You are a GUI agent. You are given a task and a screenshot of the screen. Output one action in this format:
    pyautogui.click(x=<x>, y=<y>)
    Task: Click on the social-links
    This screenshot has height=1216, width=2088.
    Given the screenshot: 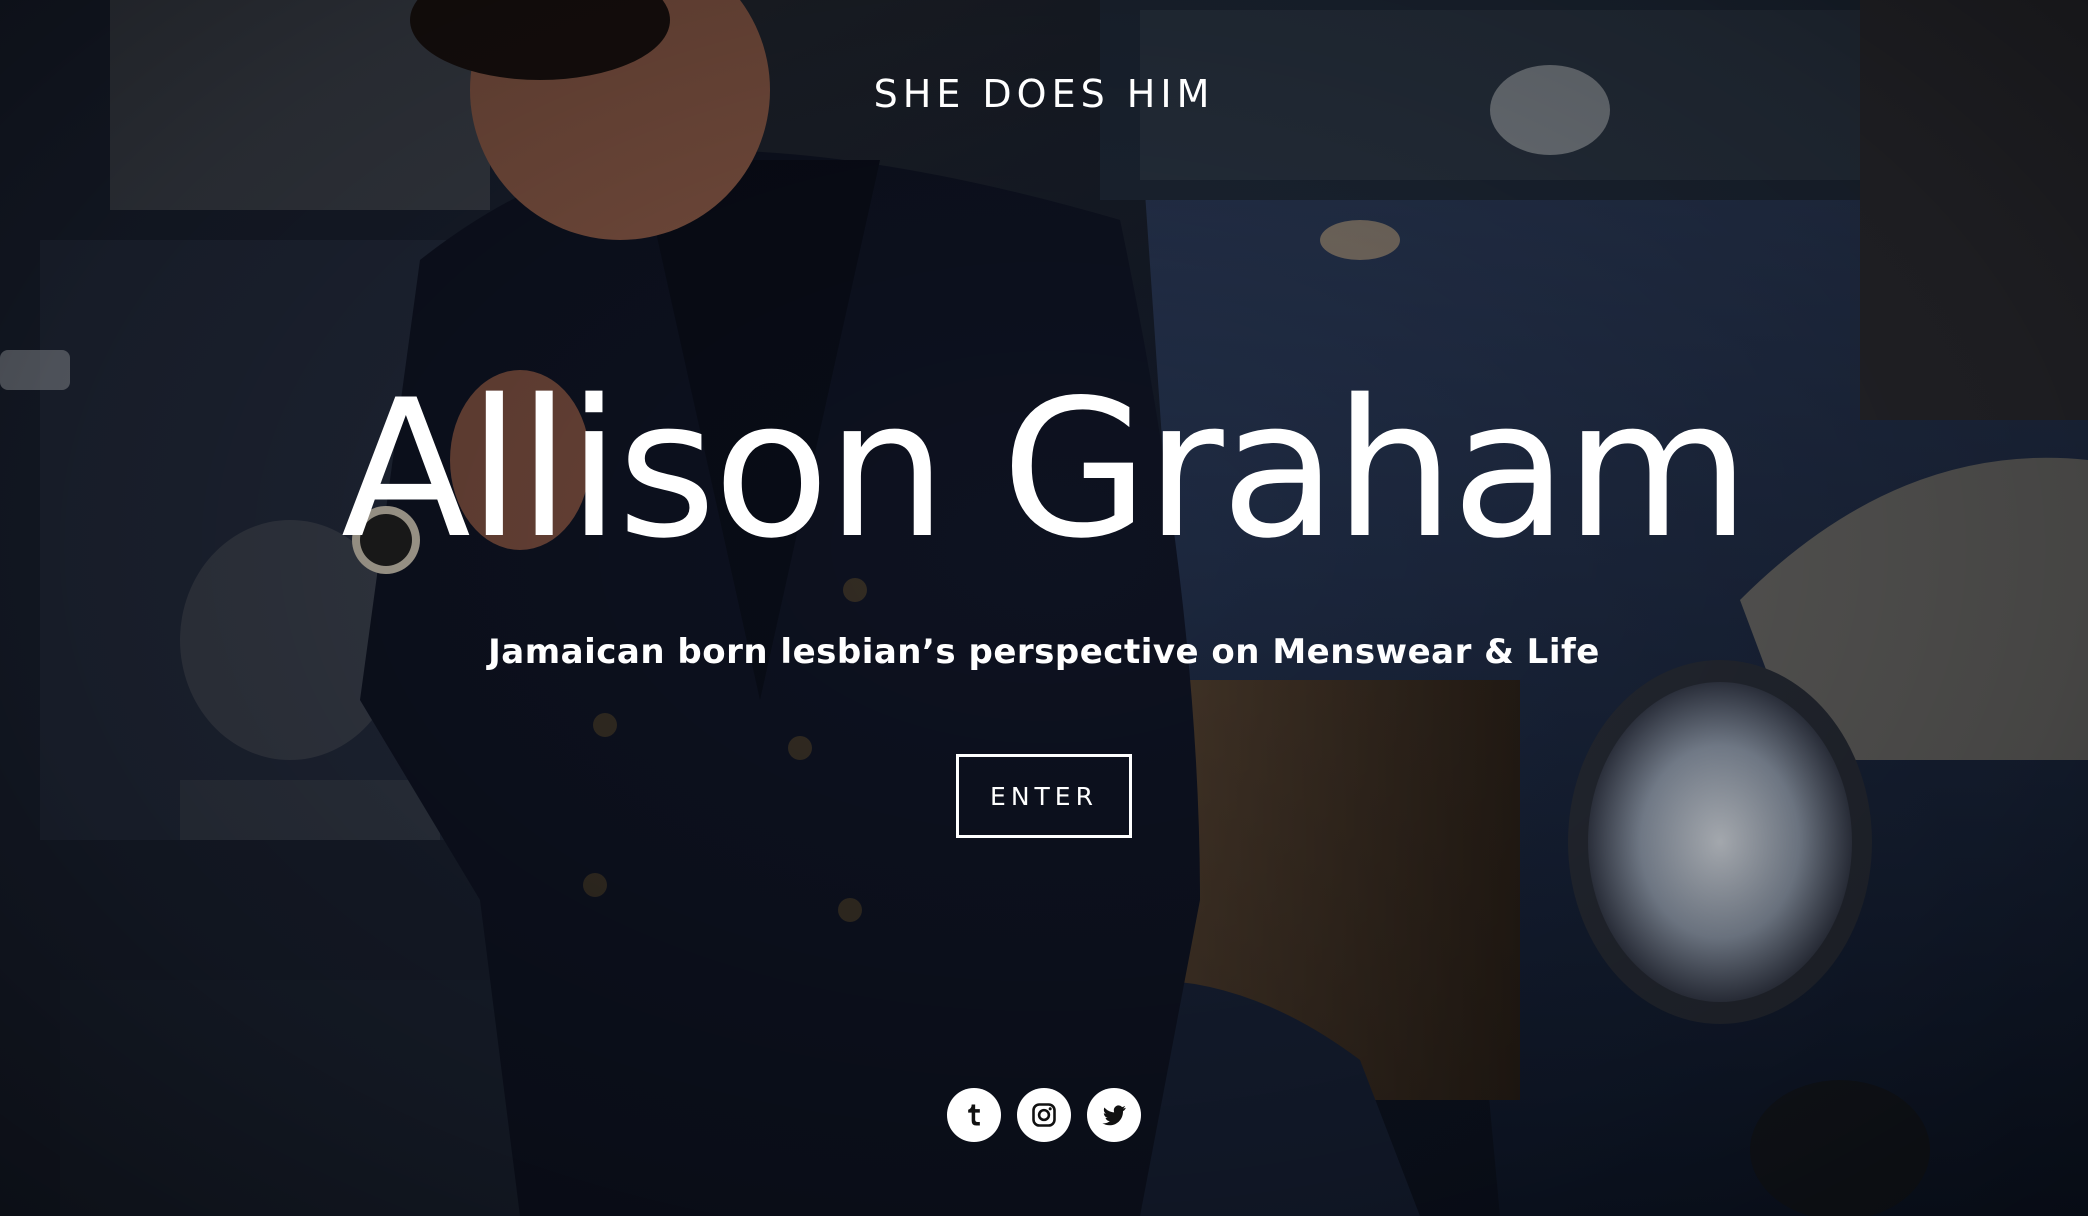 What is the action you would take?
    pyautogui.click(x=1044, y=1115)
    